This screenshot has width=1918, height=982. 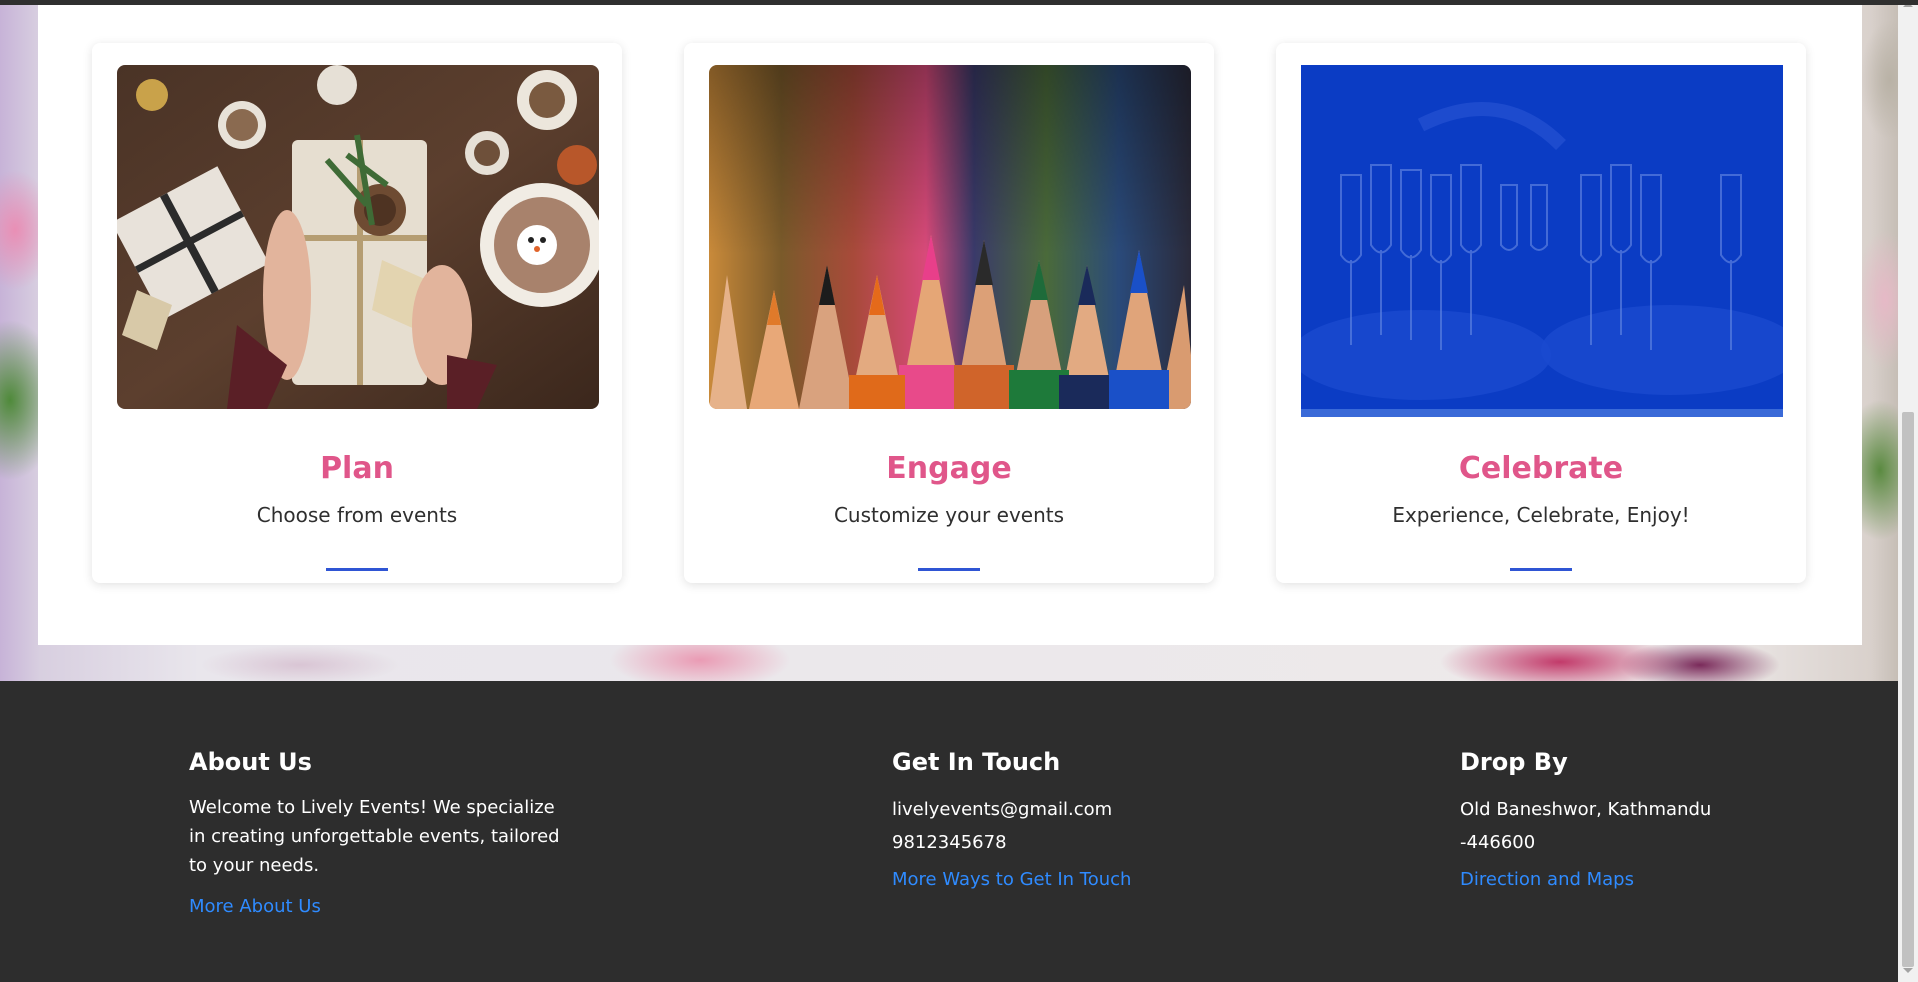 What do you see at coordinates (250, 762) in the screenshot?
I see `footer-heading: About Us` at bounding box center [250, 762].